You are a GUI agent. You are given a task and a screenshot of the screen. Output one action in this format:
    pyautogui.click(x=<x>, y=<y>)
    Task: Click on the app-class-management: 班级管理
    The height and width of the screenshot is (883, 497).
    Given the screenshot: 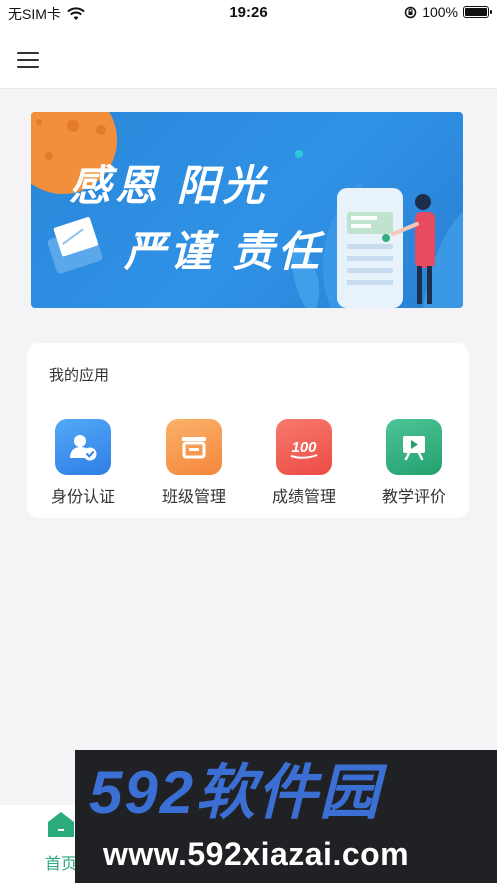 What is the action you would take?
    pyautogui.click(x=194, y=463)
    